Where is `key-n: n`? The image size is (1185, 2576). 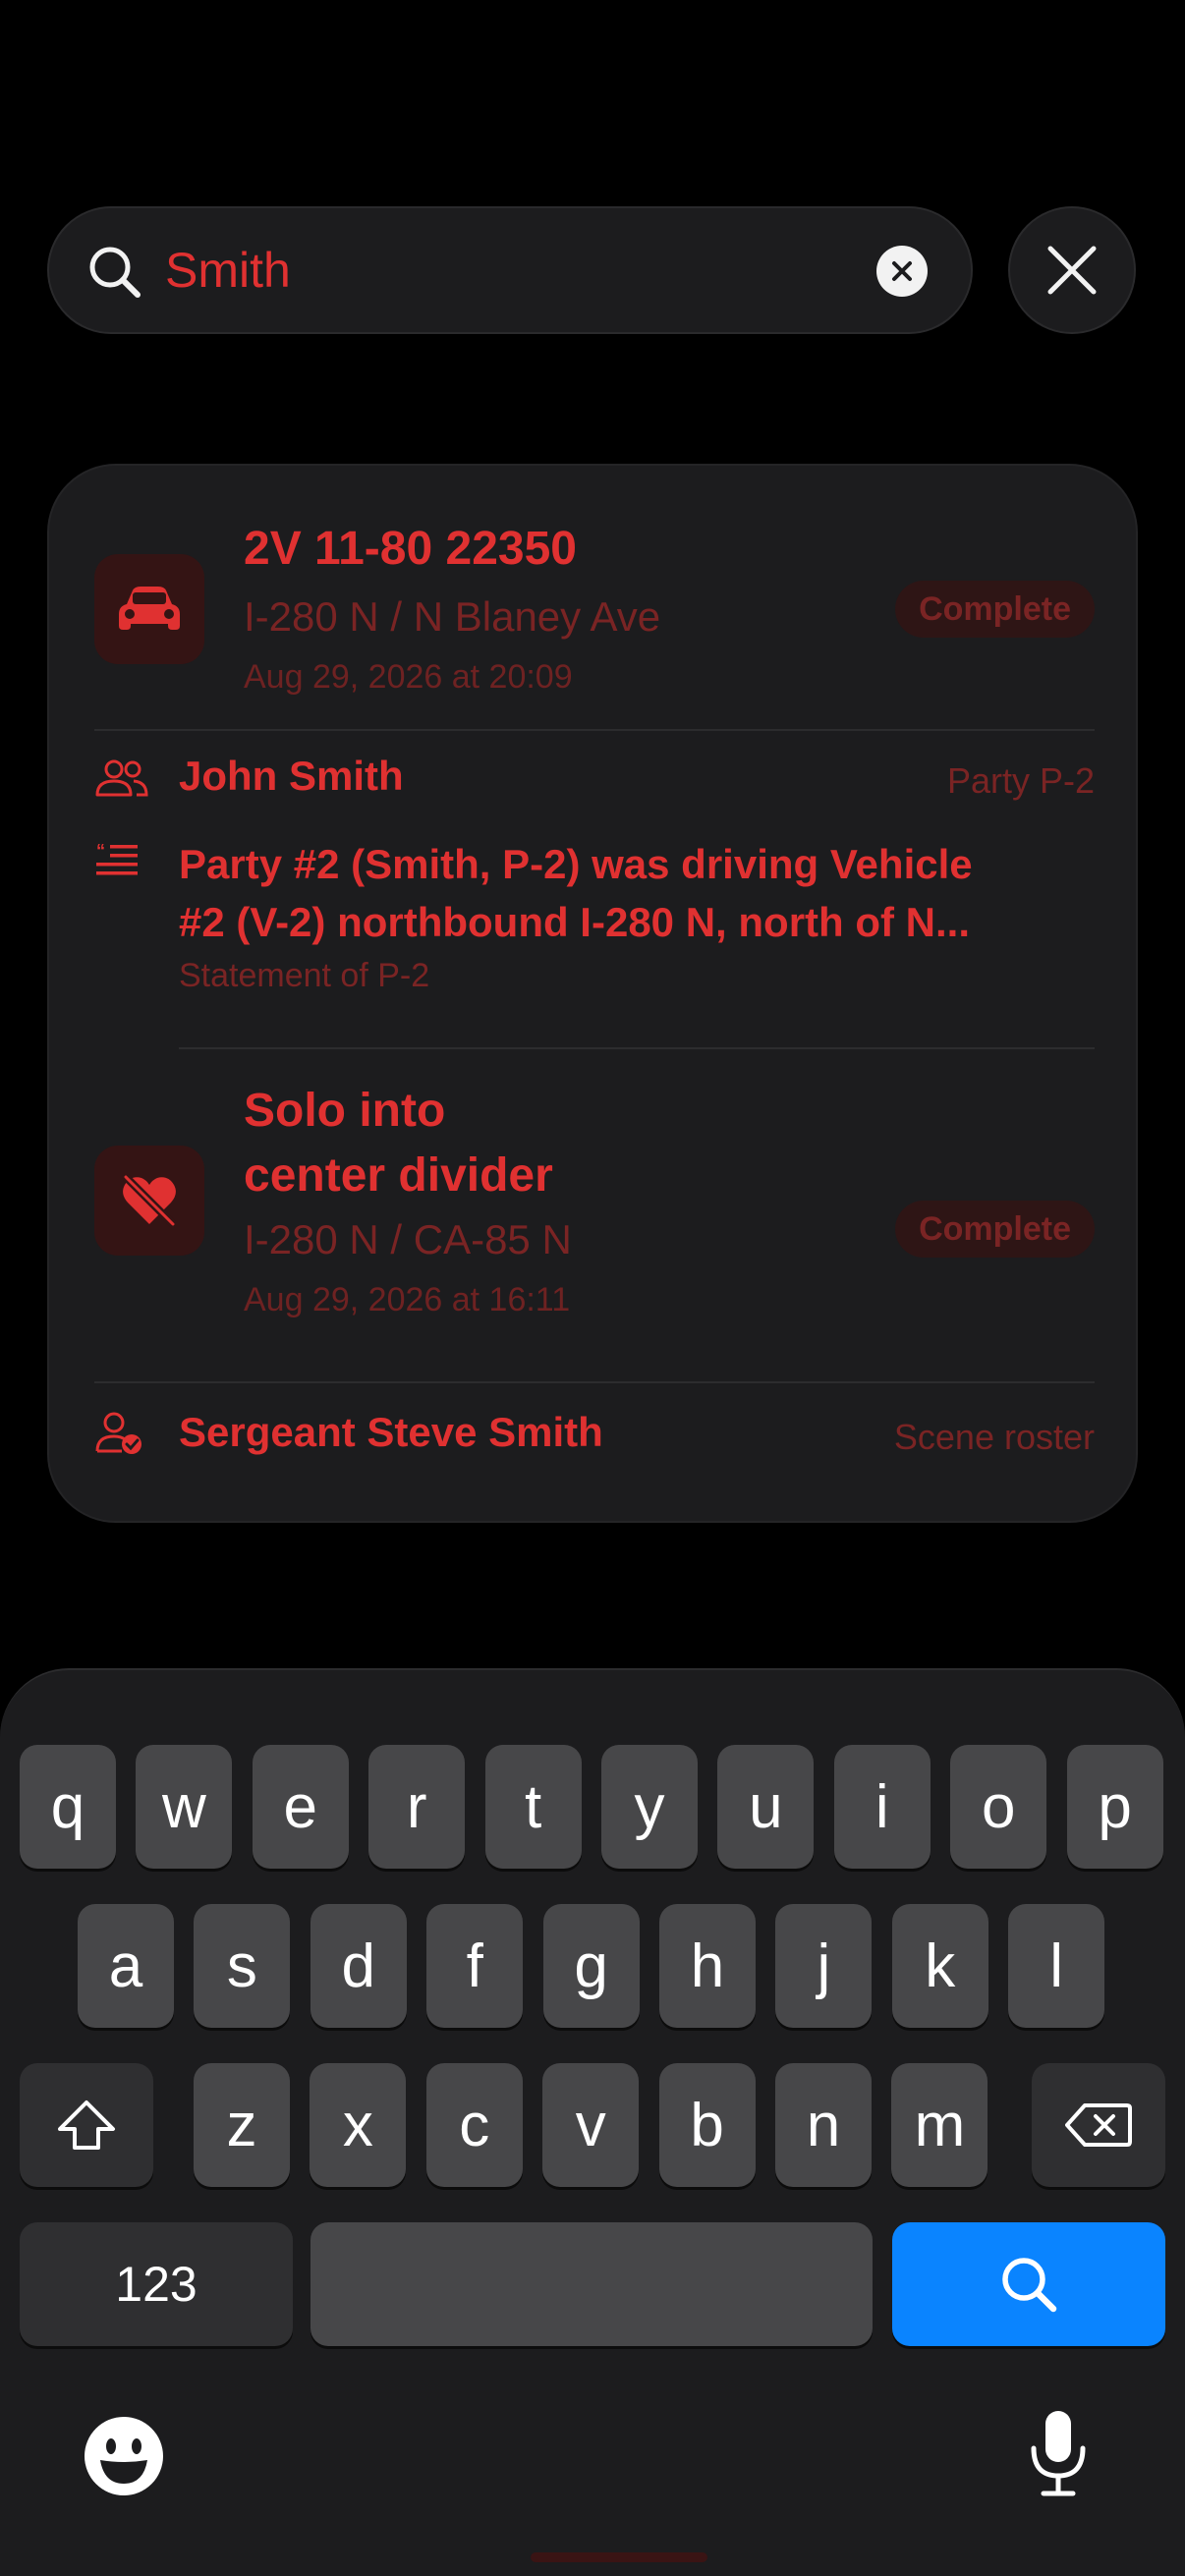 key-n: n is located at coordinates (823, 2125).